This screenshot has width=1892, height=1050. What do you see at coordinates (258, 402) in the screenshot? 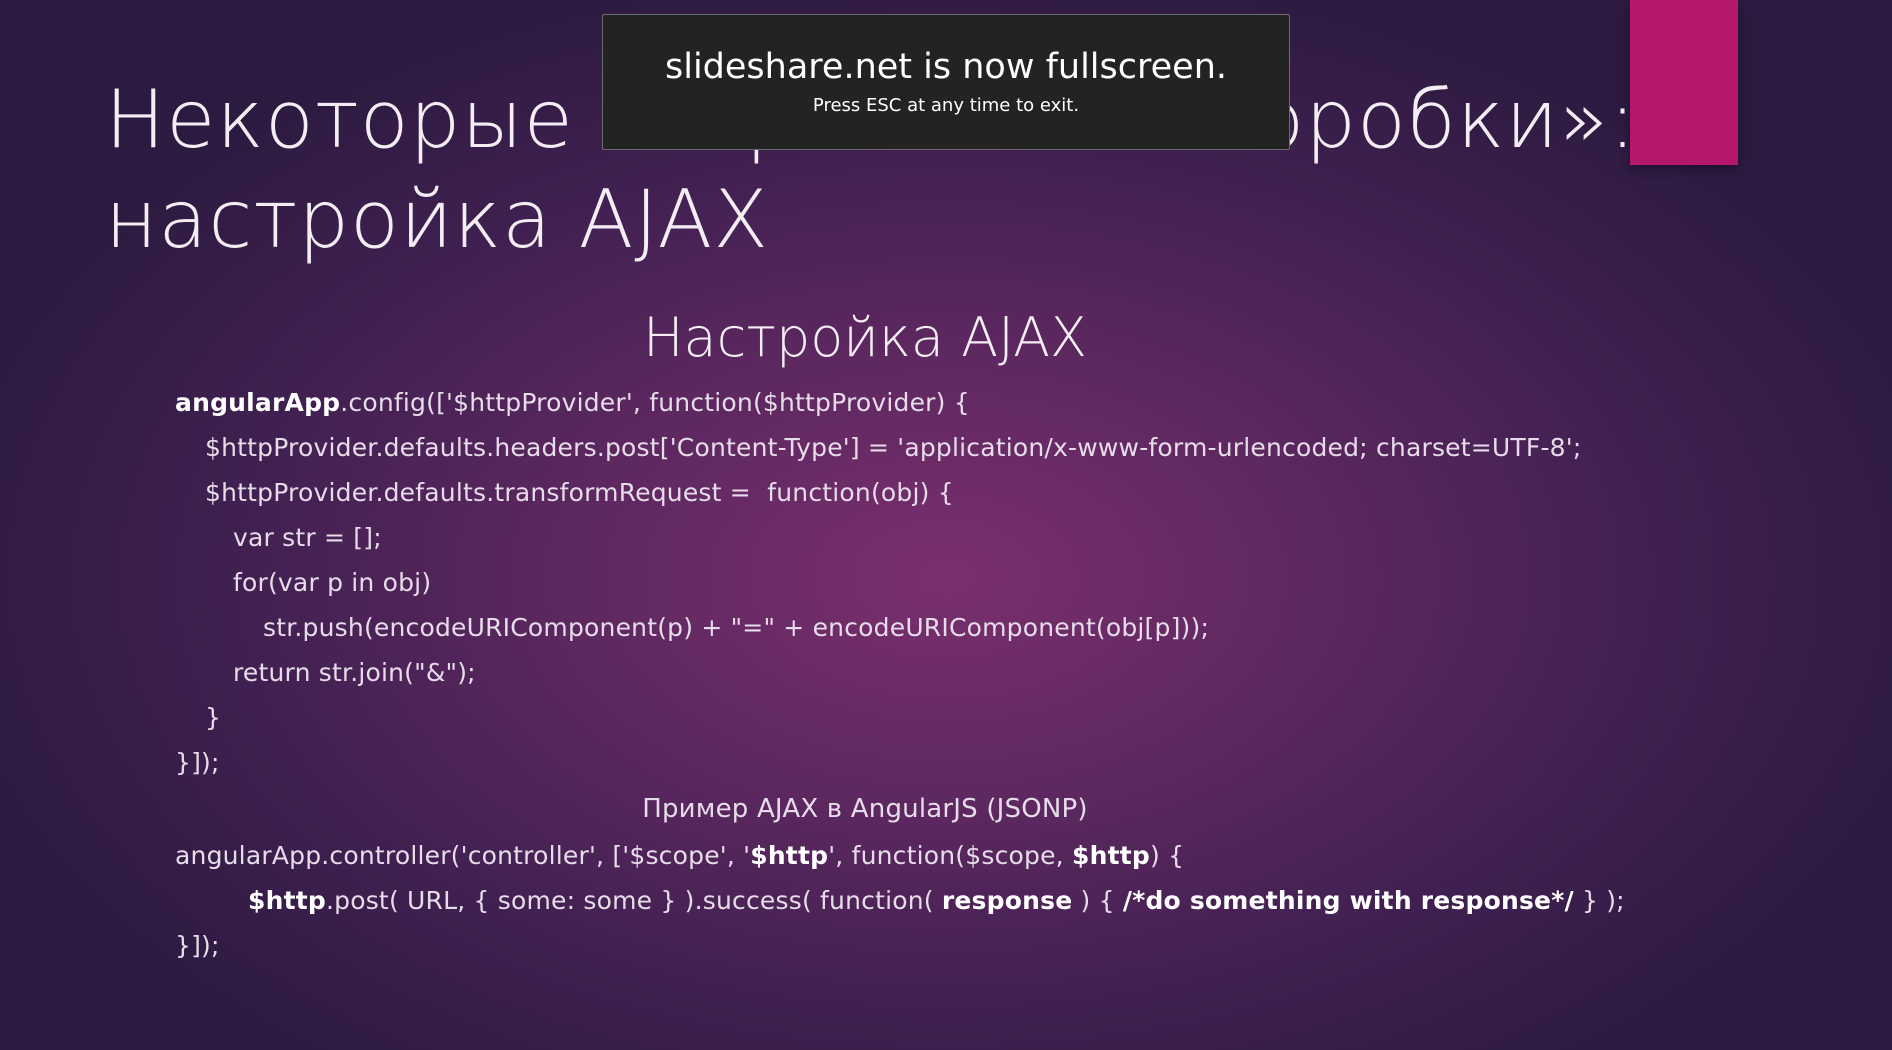
I see `code-keyword: angularApp` at bounding box center [258, 402].